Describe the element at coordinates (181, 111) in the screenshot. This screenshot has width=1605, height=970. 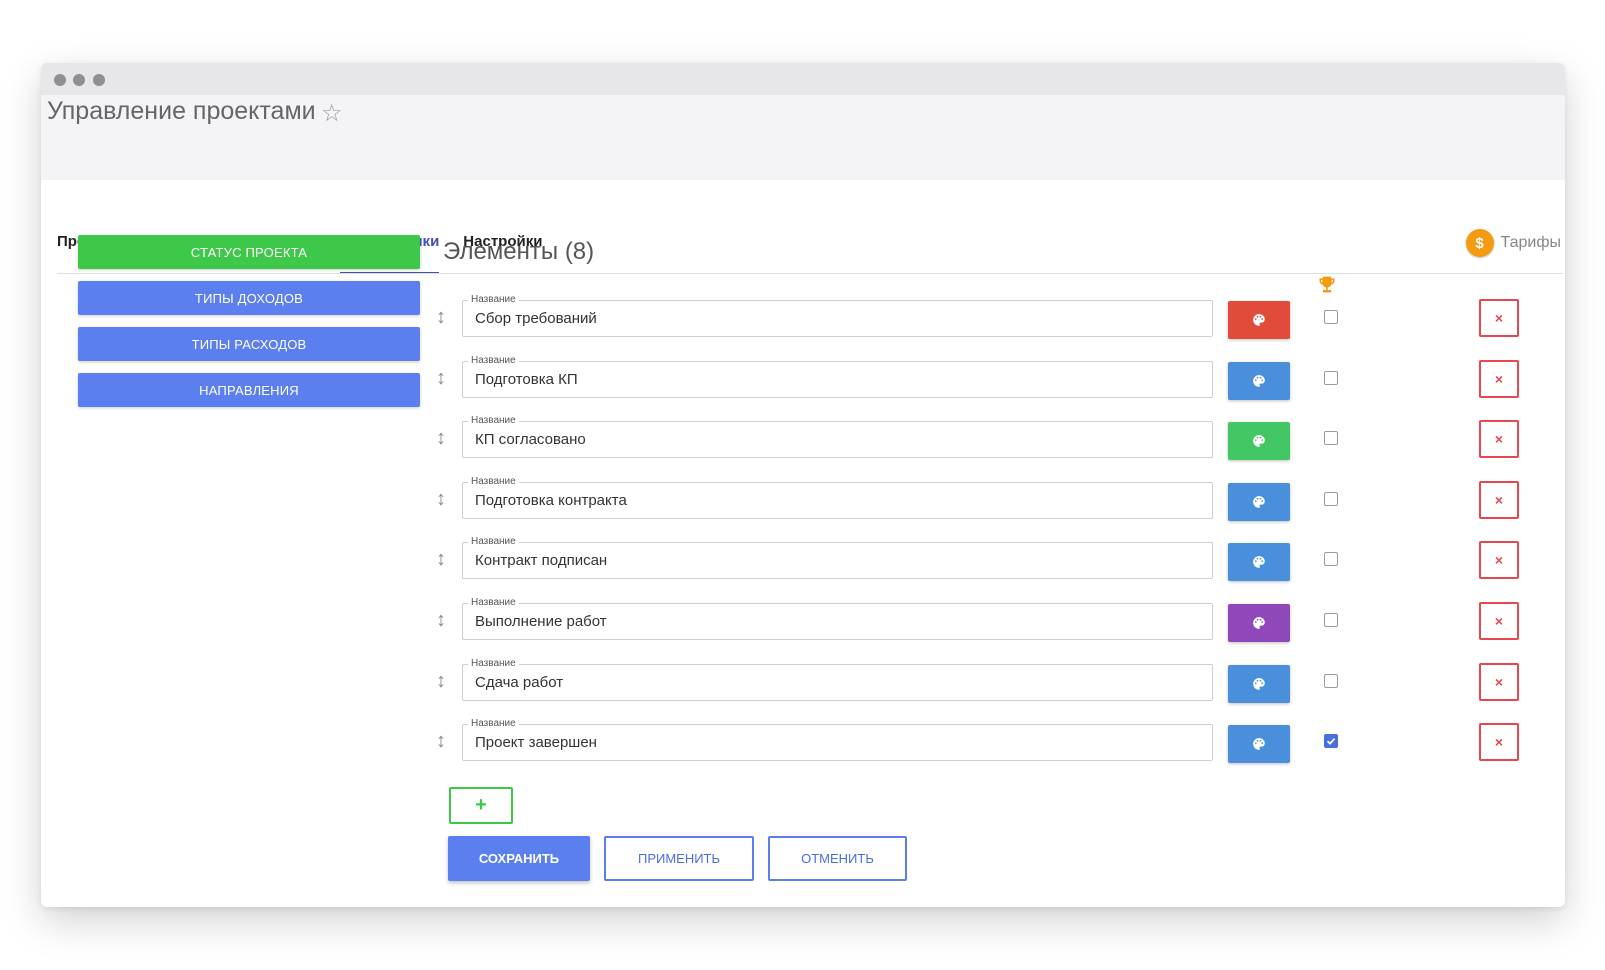
I see `page-title: Управление проектами` at that location.